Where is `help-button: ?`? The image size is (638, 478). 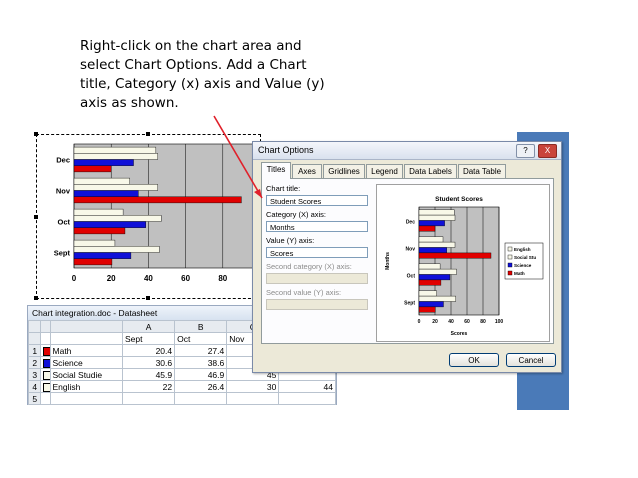
help-button: ? is located at coordinates (525, 151).